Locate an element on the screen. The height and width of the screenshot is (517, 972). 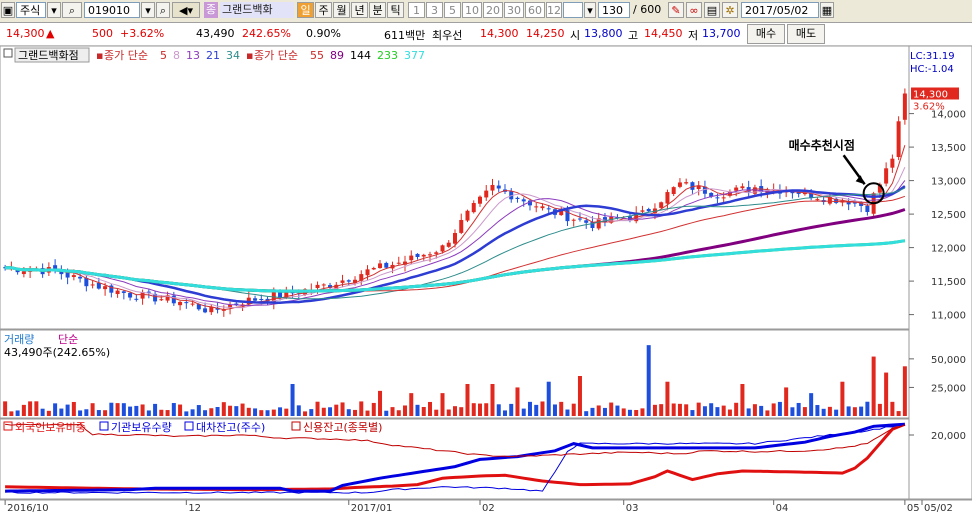
save-icon: ▤ is located at coordinates (712, 10).